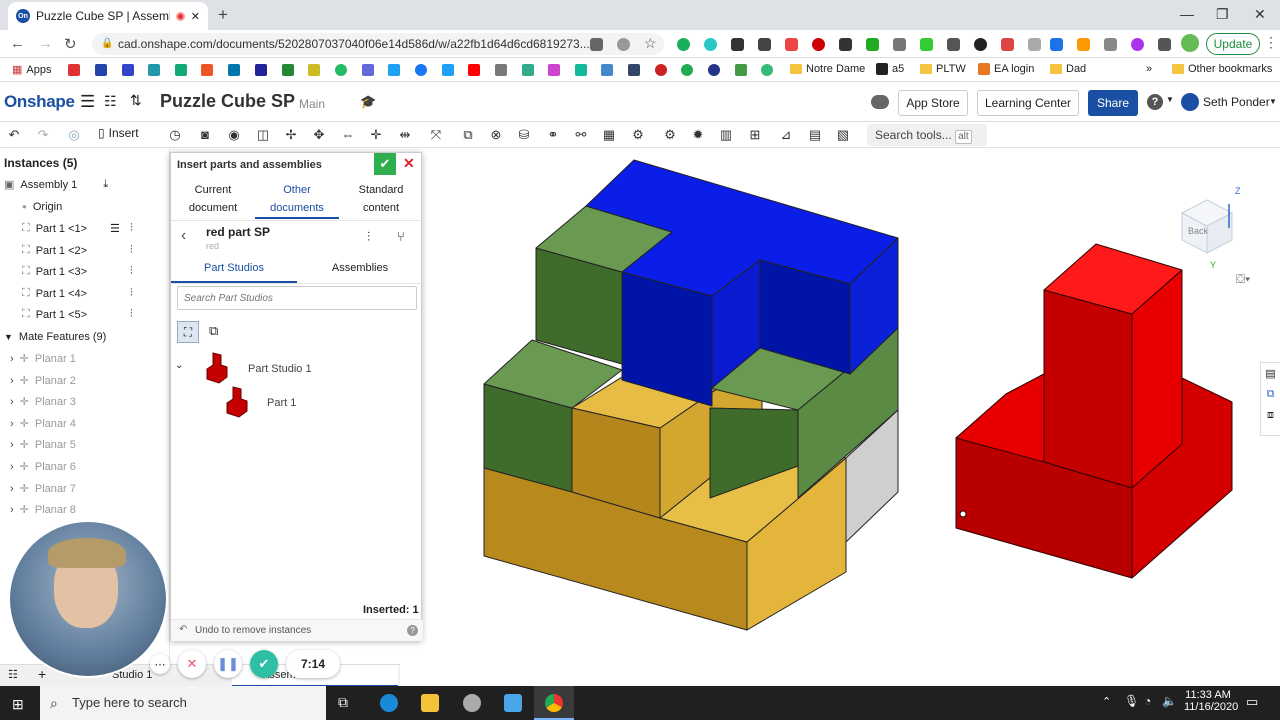  Describe the element at coordinates (360, 268) in the screenshot. I see `subtab-assemblies: Assemblies` at that location.